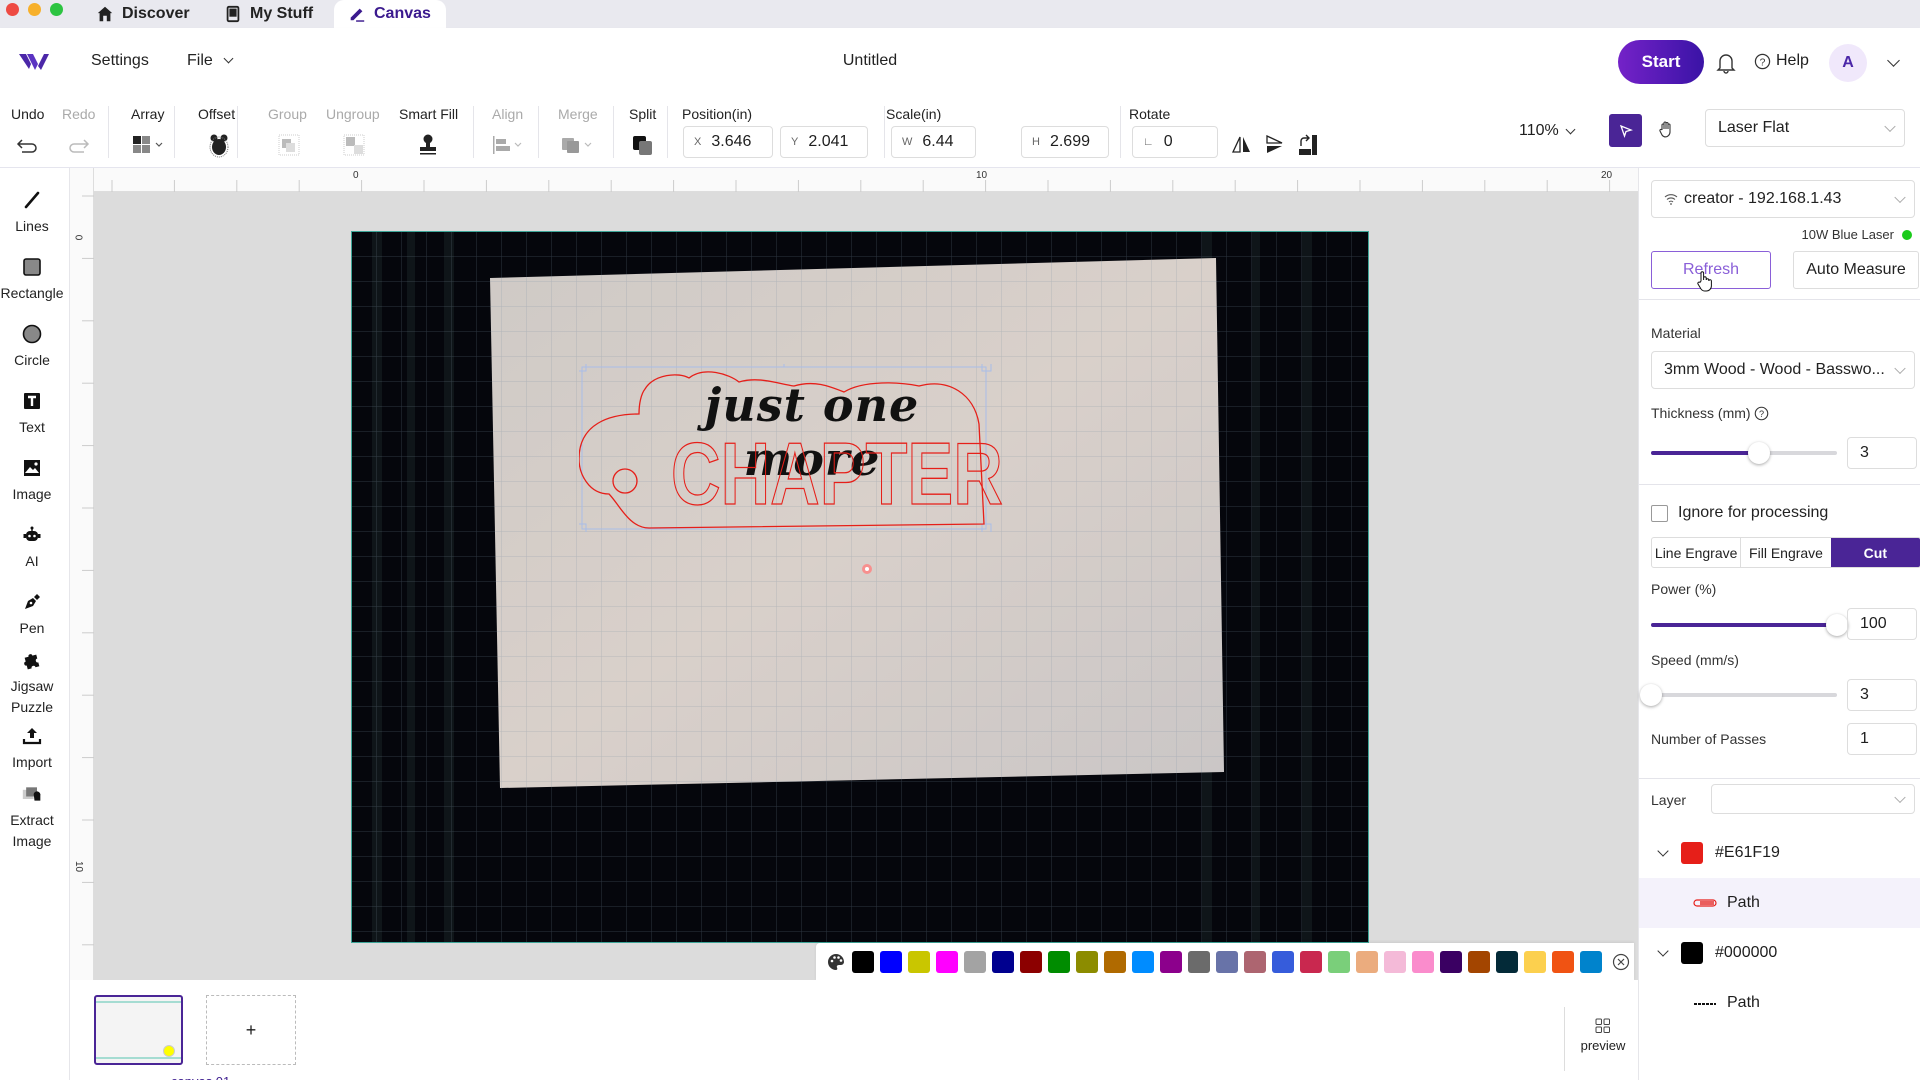 The width and height of the screenshot is (1920, 1080). I want to click on height-input: H 2.699, so click(1065, 142).